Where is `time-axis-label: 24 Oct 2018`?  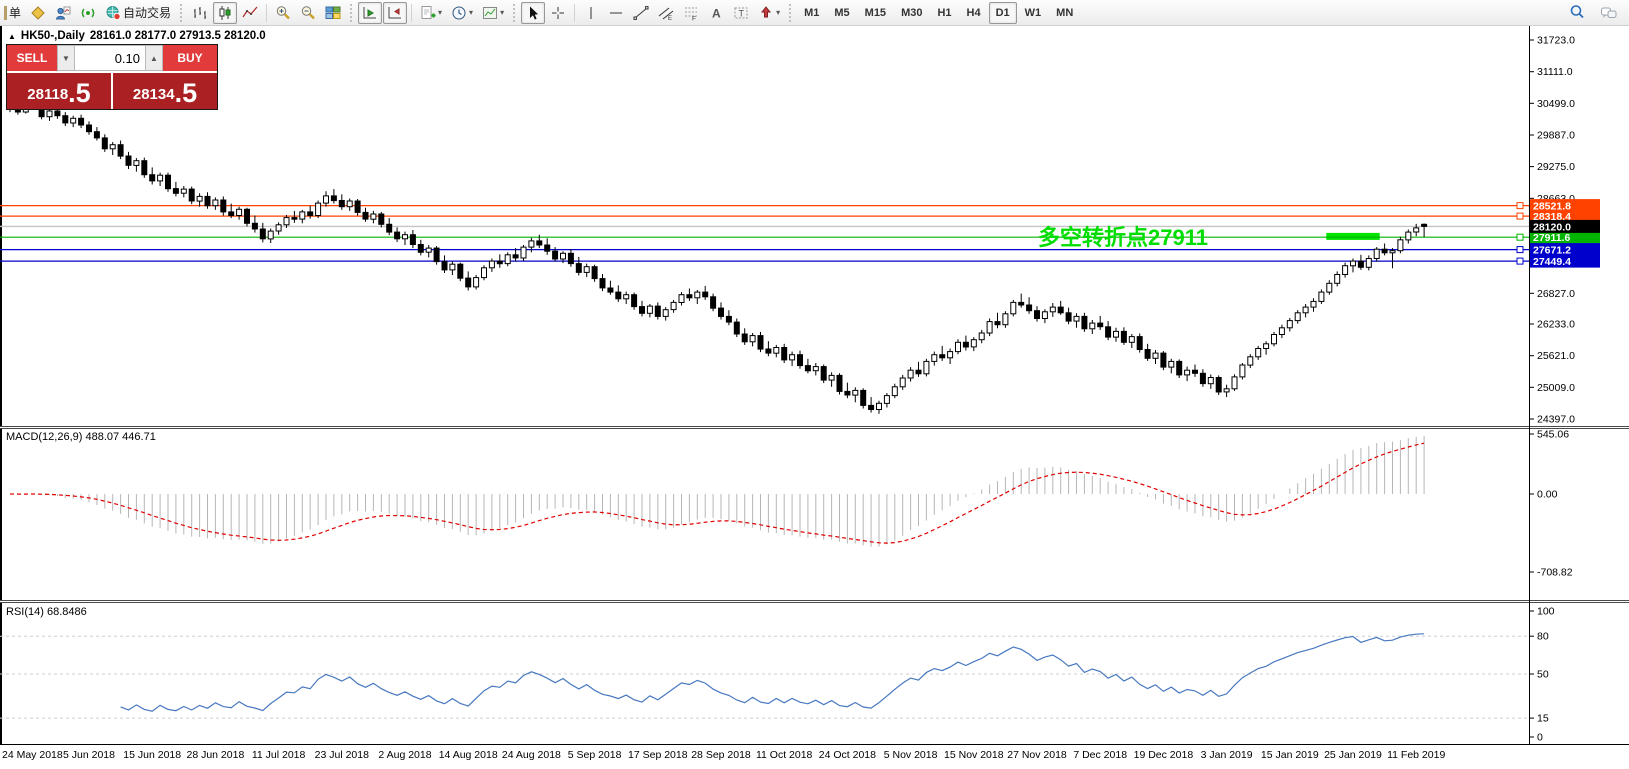 time-axis-label: 24 Oct 2018 is located at coordinates (847, 755).